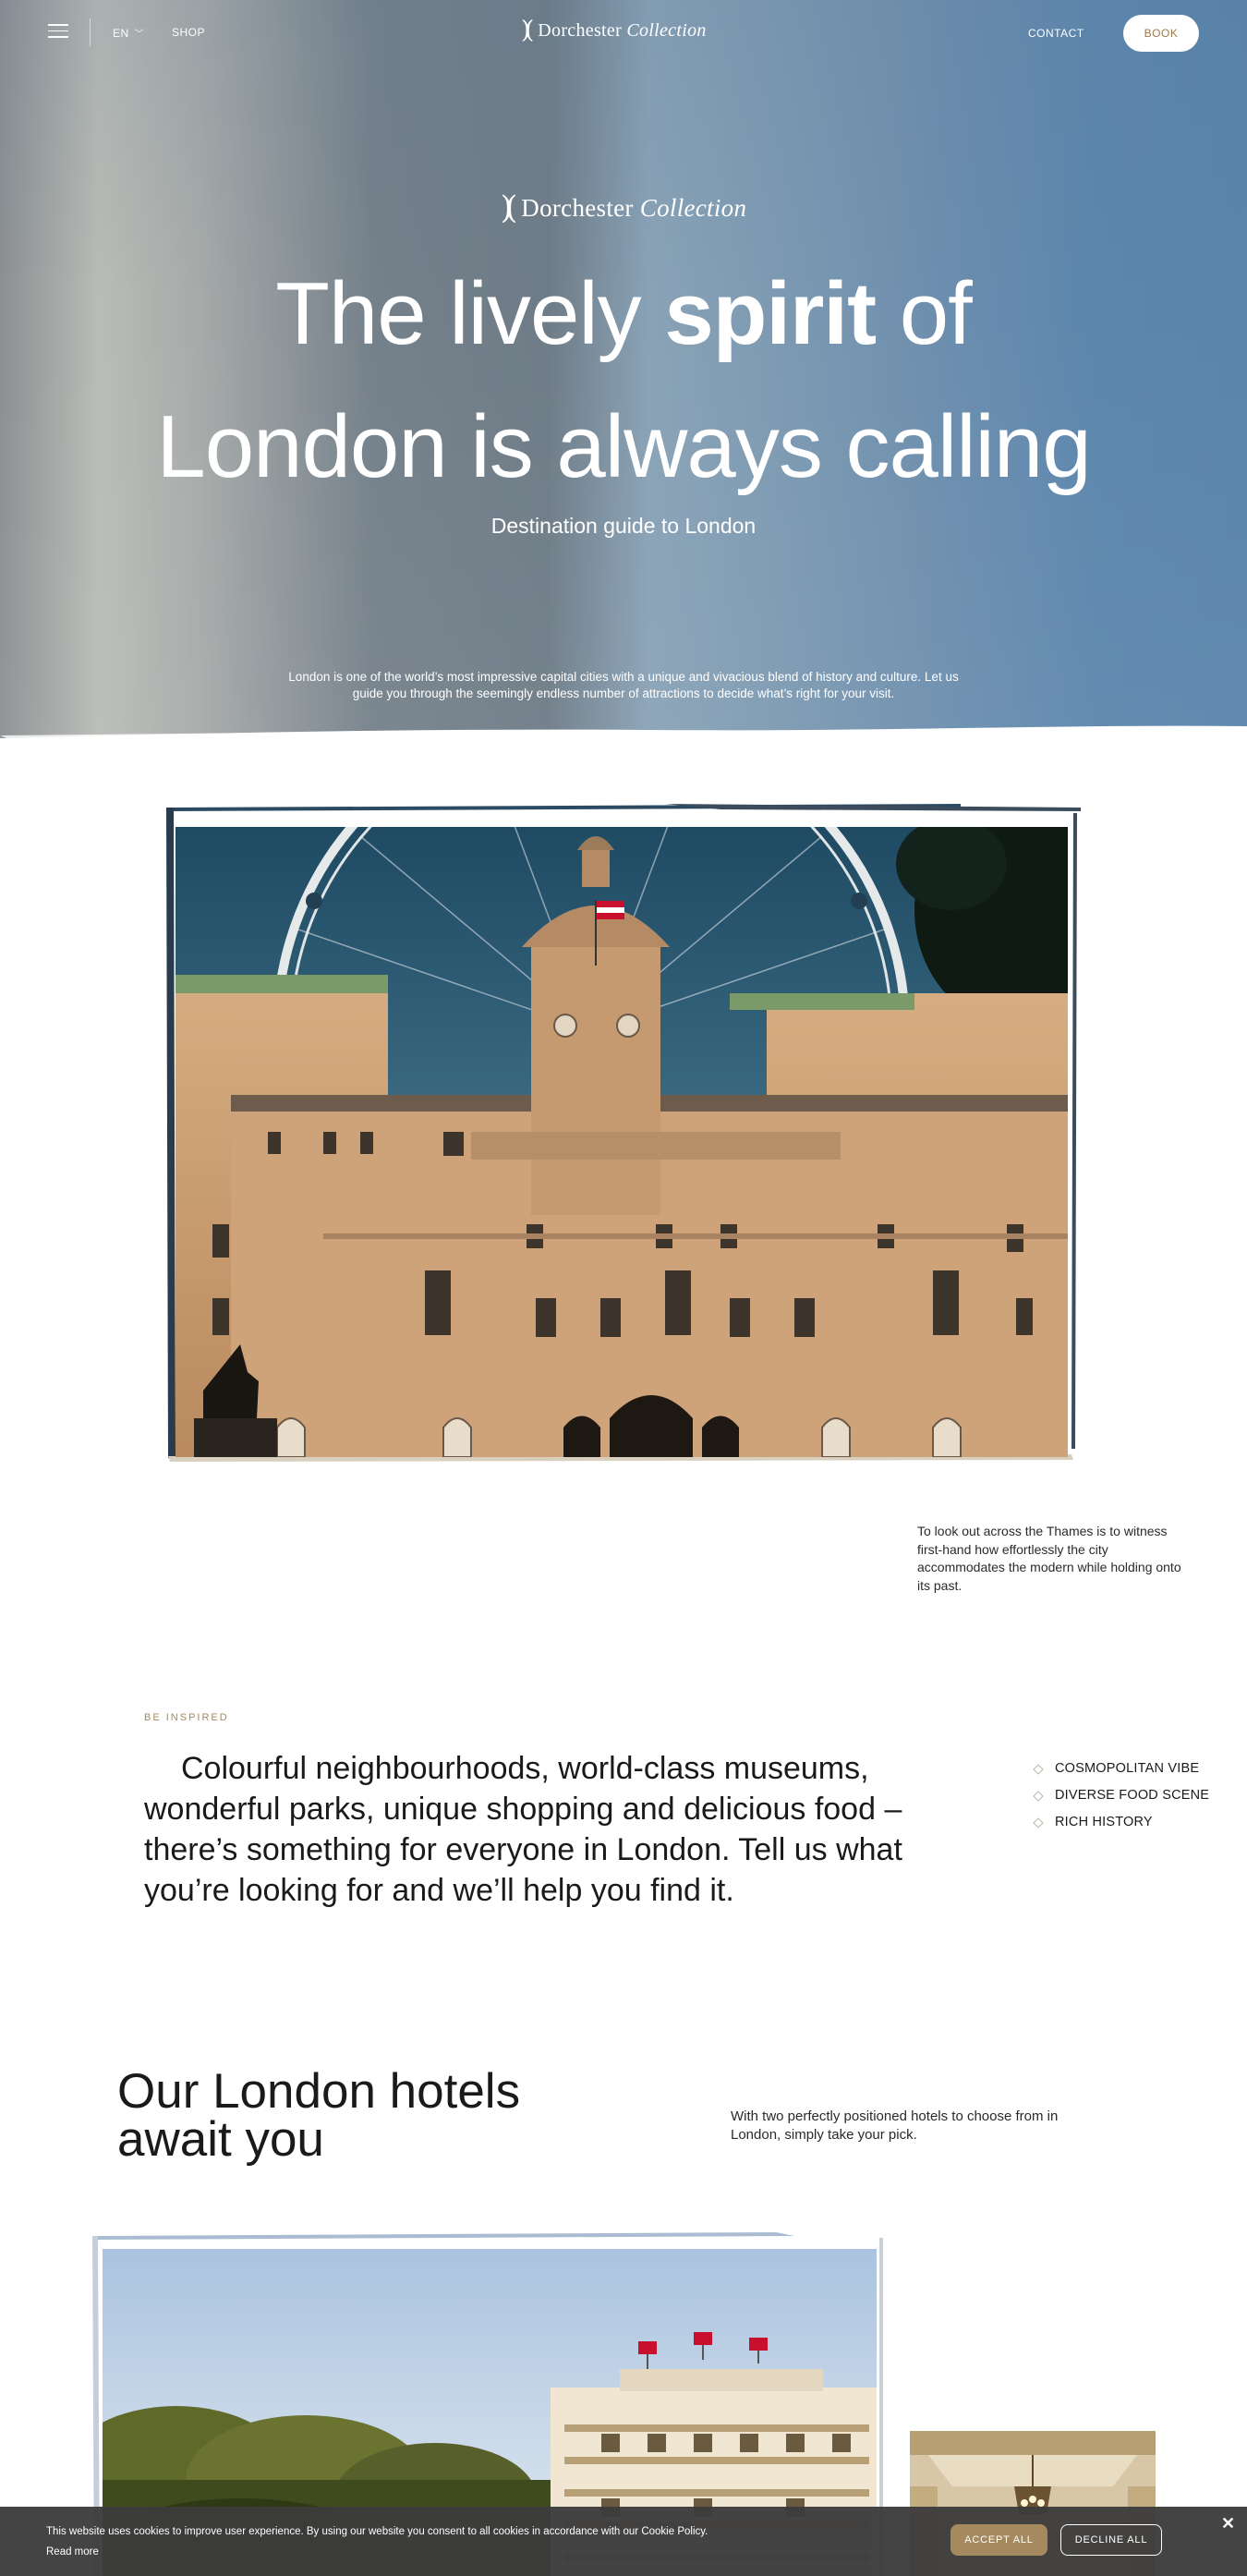 The image size is (1247, 2576). I want to click on hero-logo: )( Dorchester Collection, so click(623, 208).